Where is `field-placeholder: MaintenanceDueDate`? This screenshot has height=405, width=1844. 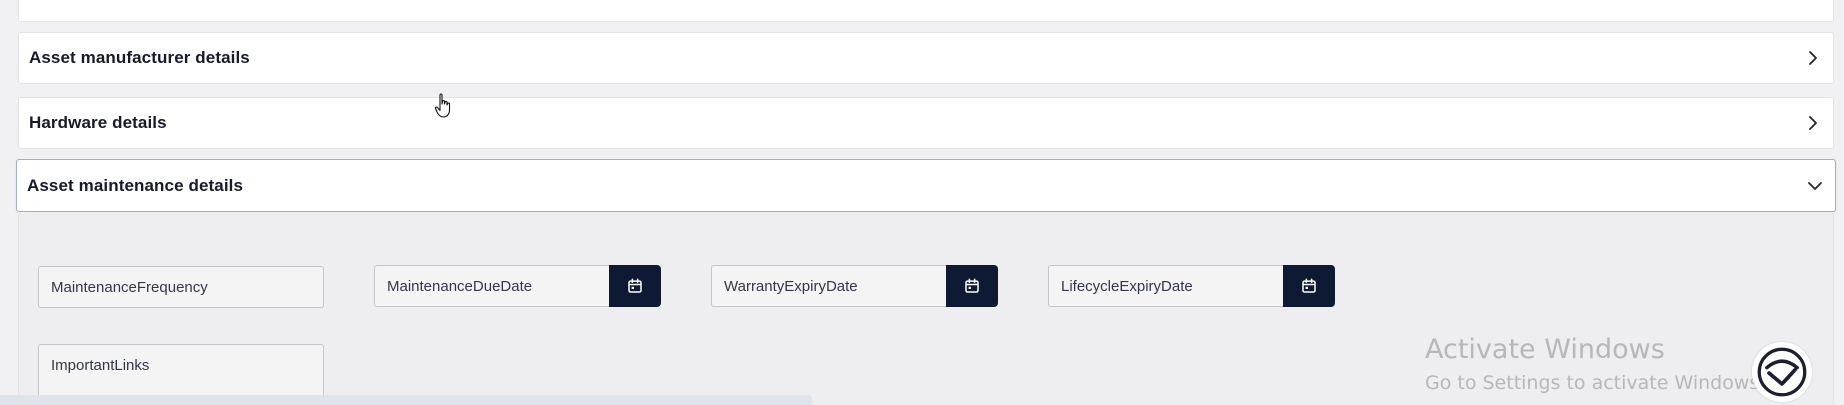
field-placeholder: MaintenanceDueDate is located at coordinates (460, 286).